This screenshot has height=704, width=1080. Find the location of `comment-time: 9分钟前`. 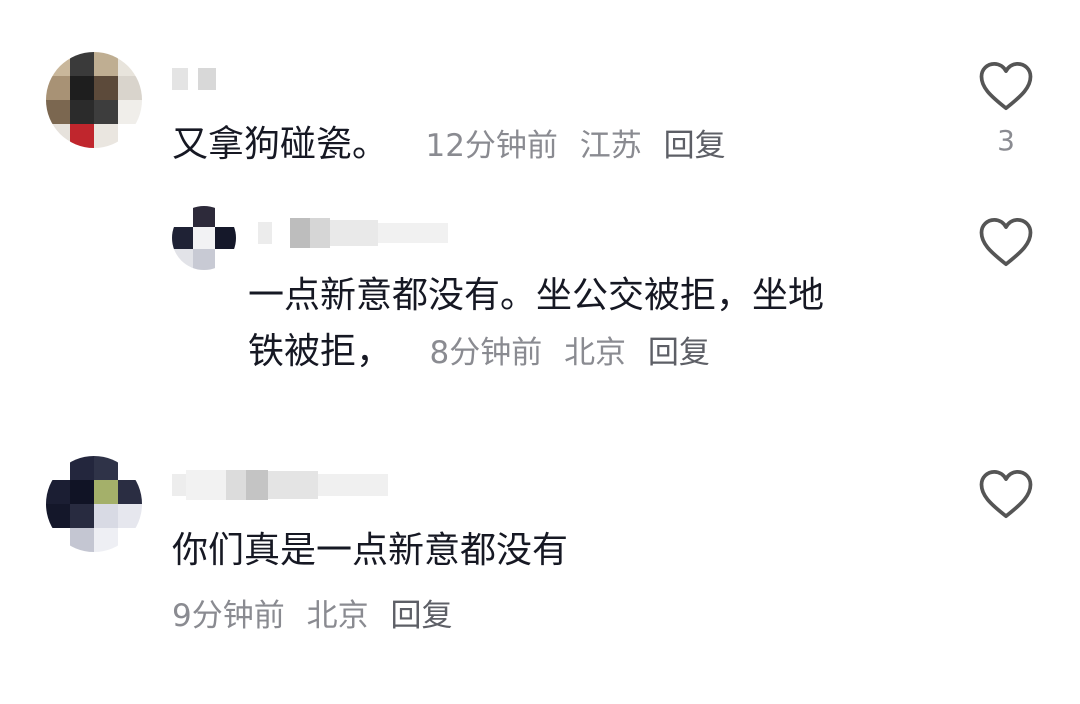

comment-time: 9分钟前 is located at coordinates (228, 616).